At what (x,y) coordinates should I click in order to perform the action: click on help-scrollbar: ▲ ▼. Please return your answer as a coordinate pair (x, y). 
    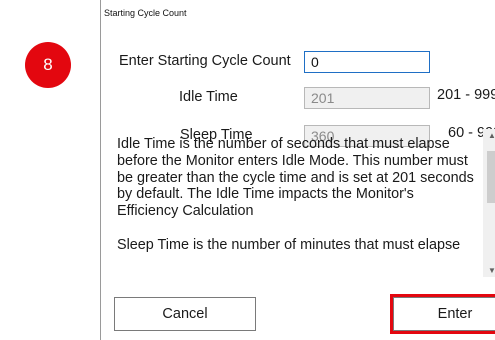
    Looking at the image, I should click on (489, 203).